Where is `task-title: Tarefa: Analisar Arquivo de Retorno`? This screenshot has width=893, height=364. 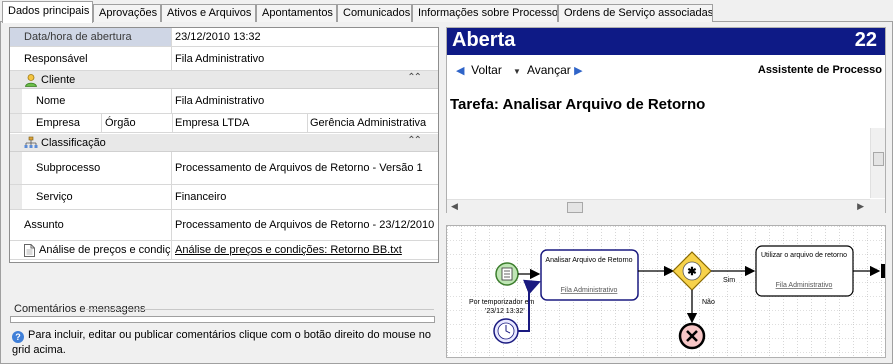
task-title: Tarefa: Analisar Arquivo de Retorno is located at coordinates (578, 104).